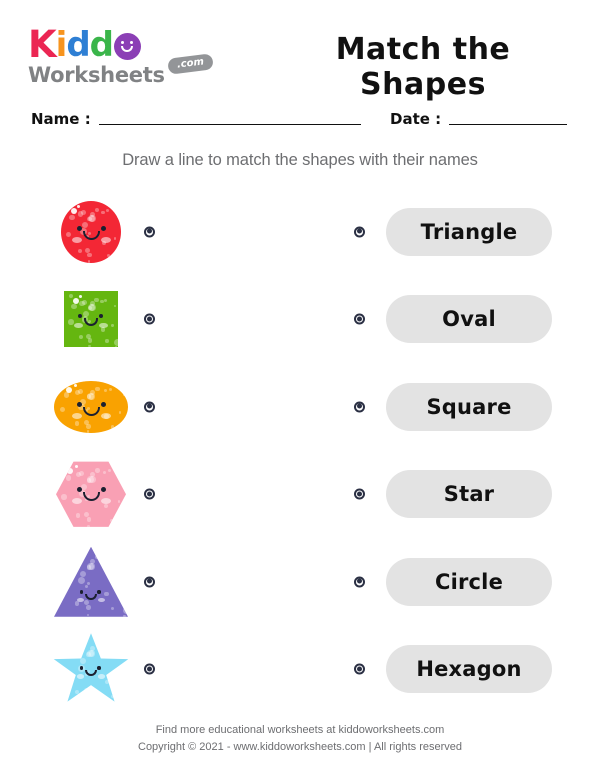 The width and height of the screenshot is (600, 770). What do you see at coordinates (42, 44) in the screenshot?
I see `logo-letter-k: K` at bounding box center [42, 44].